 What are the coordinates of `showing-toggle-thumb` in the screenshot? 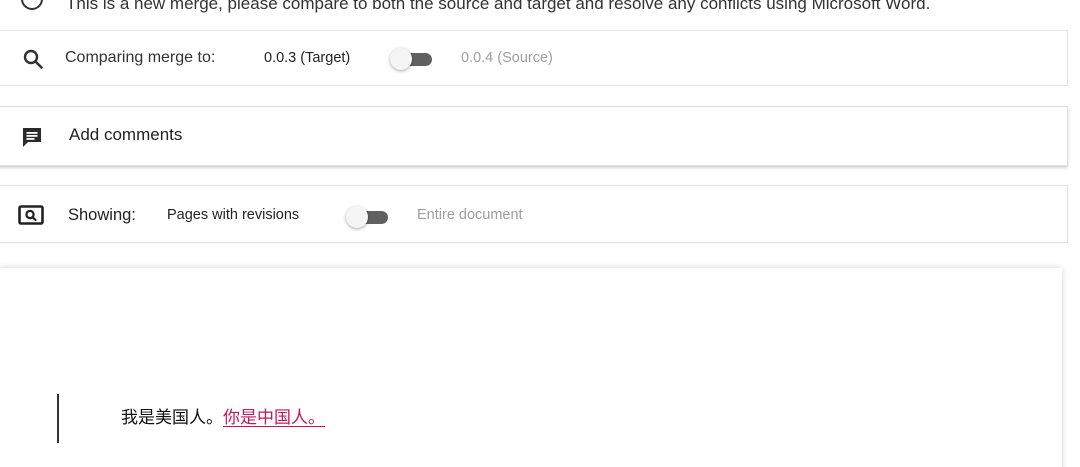 It's located at (357, 217).